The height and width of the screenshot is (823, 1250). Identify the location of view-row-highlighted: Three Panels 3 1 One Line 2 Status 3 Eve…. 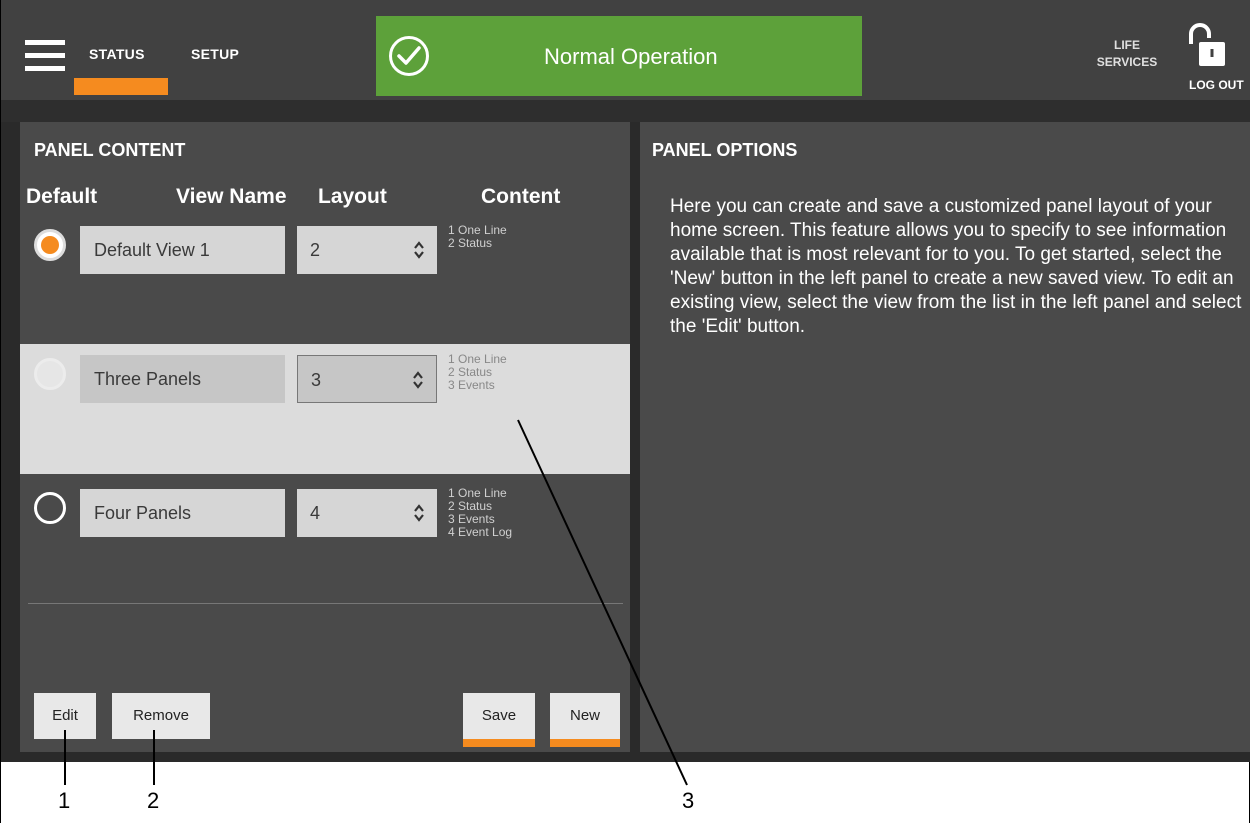
(325, 409).